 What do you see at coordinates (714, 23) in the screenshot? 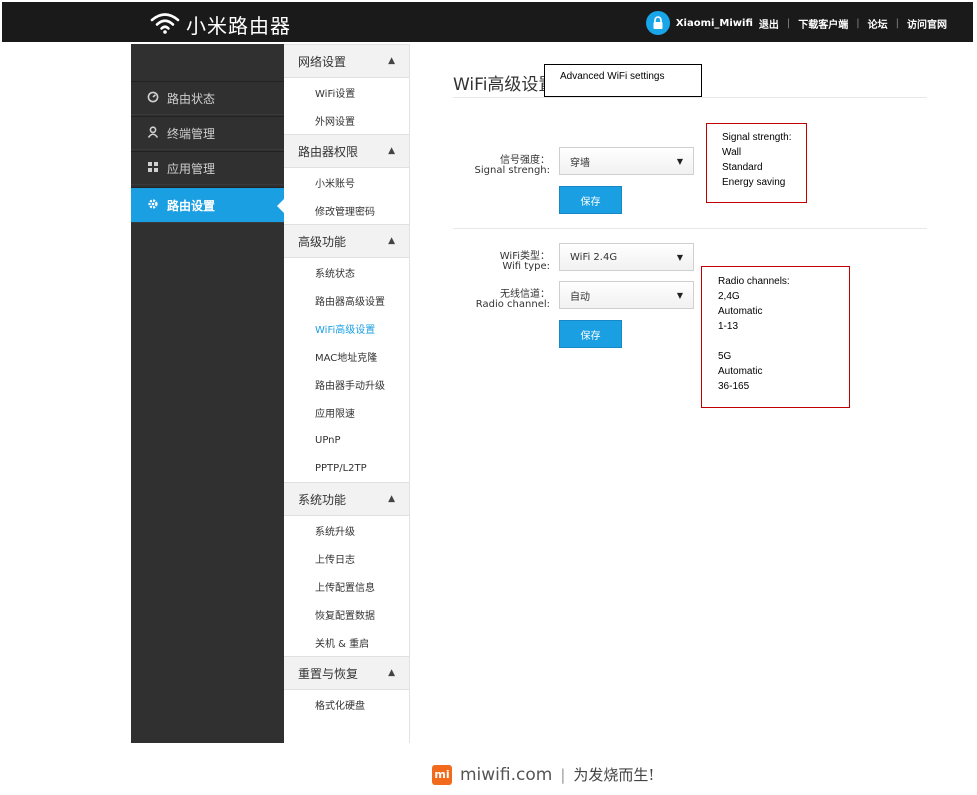
I see `username: Xiaomi_Miwifi` at bounding box center [714, 23].